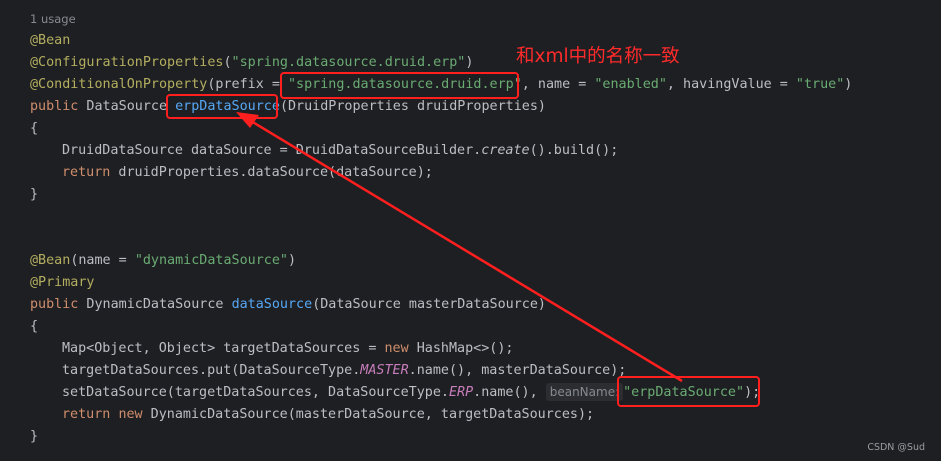  I want to click on arrow-head, so click(247, 120).